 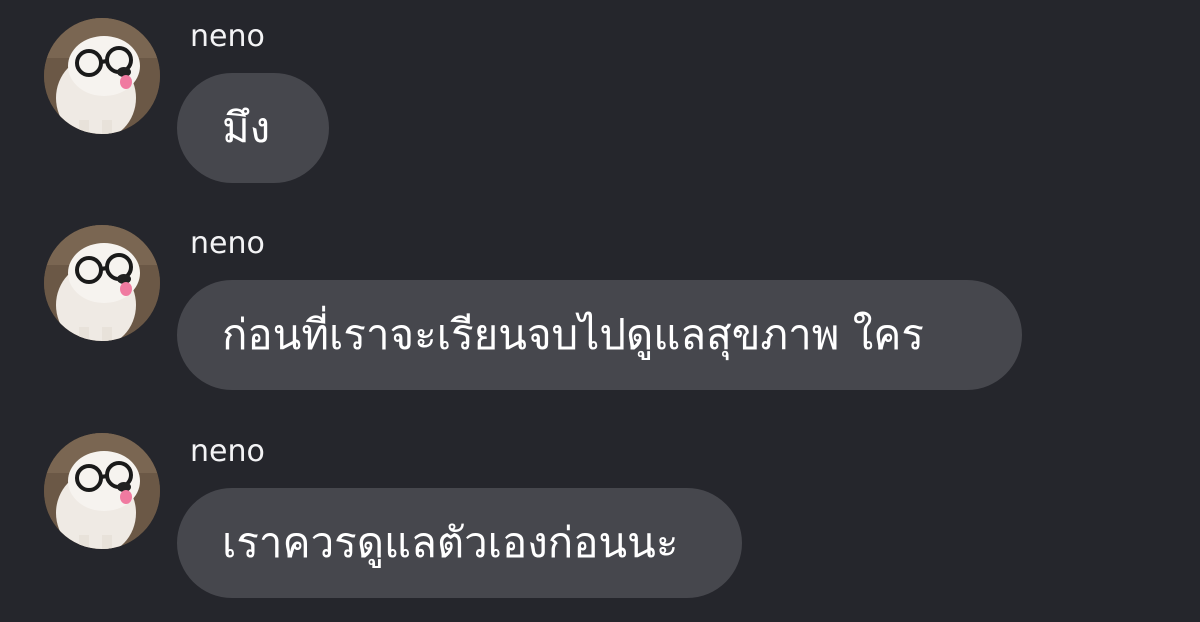 What do you see at coordinates (459, 543) in the screenshot?
I see `message-bubble: เราควรดูแลตัวเองก่อนนะ` at bounding box center [459, 543].